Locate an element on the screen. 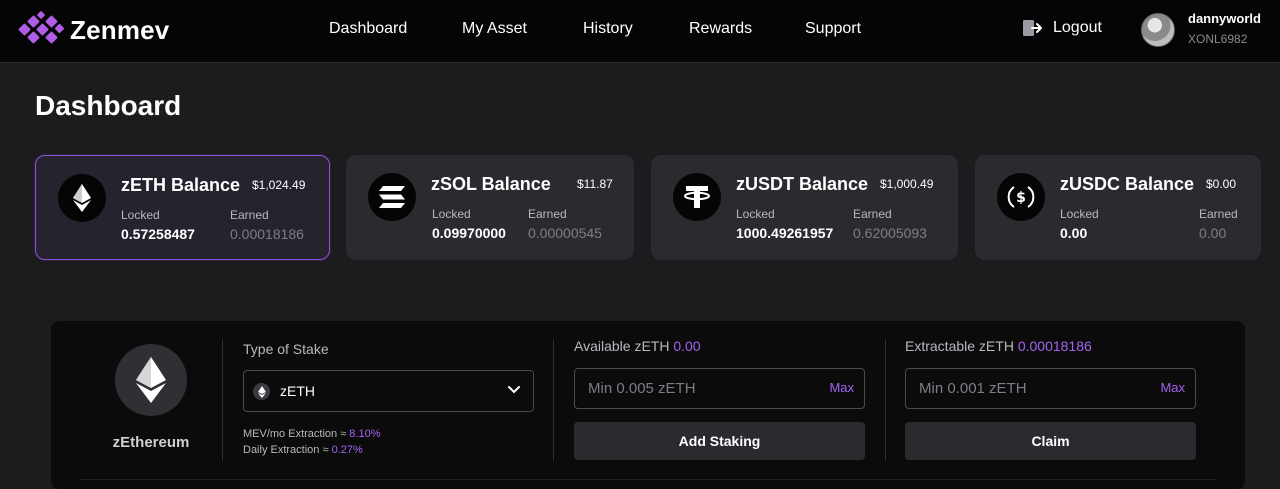 Image resolution: width=1280 pixels, height=489 pixels. card-usd-value: $1,024.49 is located at coordinates (279, 185).